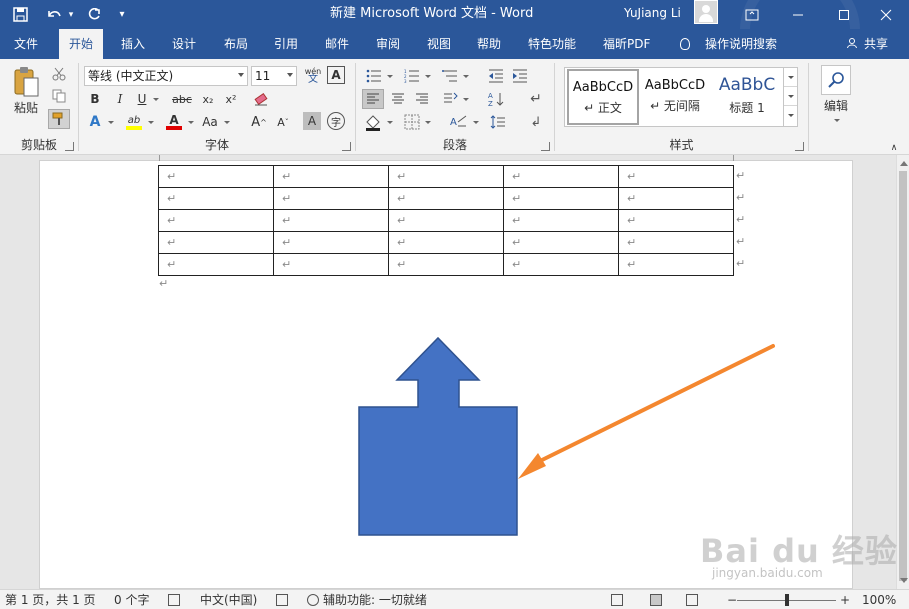  I want to click on multilevel-list-icon, so click(450, 76).